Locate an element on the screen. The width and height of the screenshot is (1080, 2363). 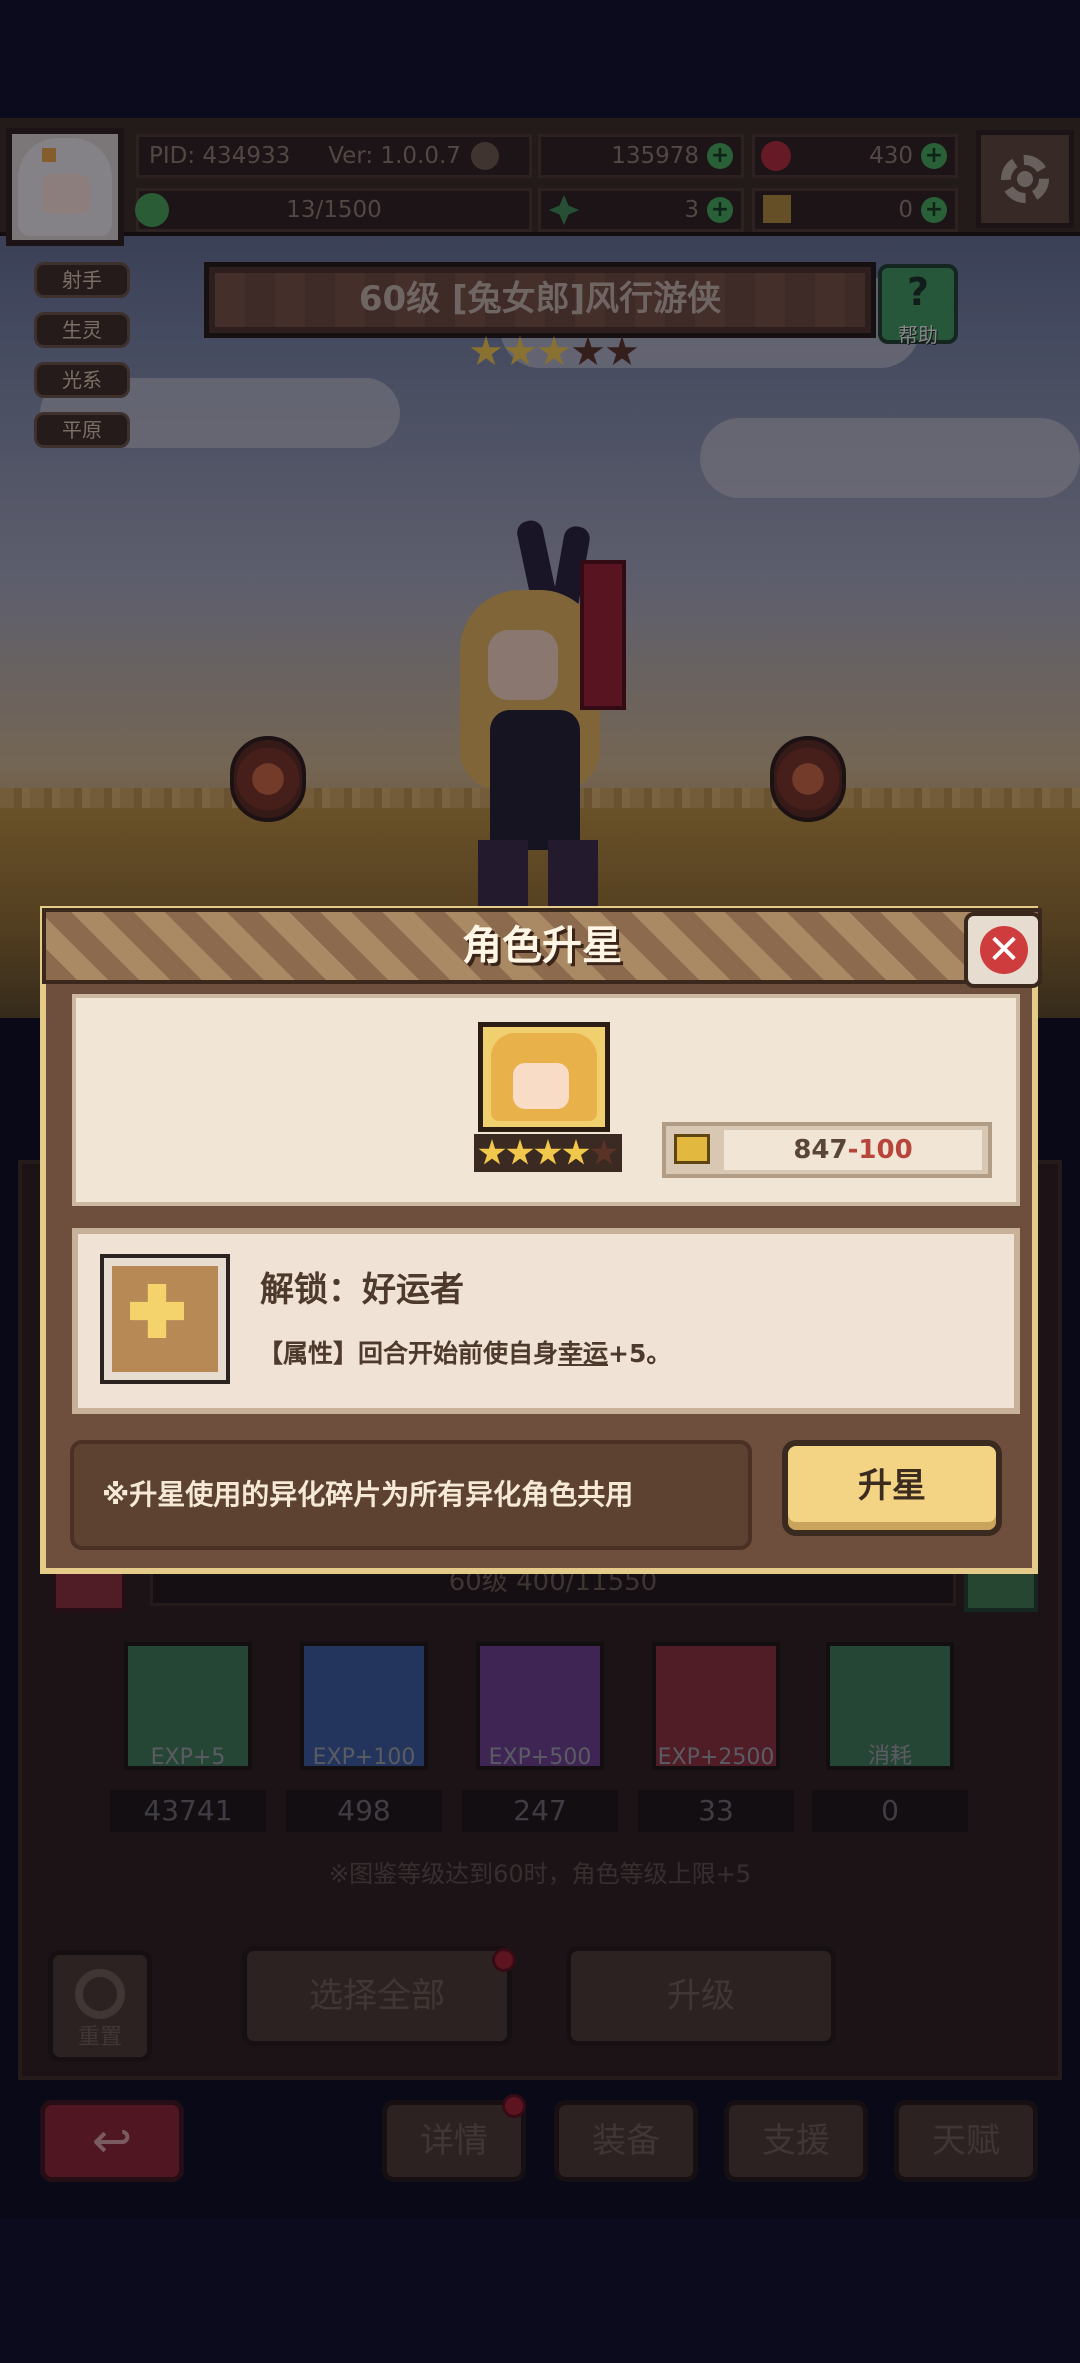
star-up-button: 升星 is located at coordinates (892, 1488).